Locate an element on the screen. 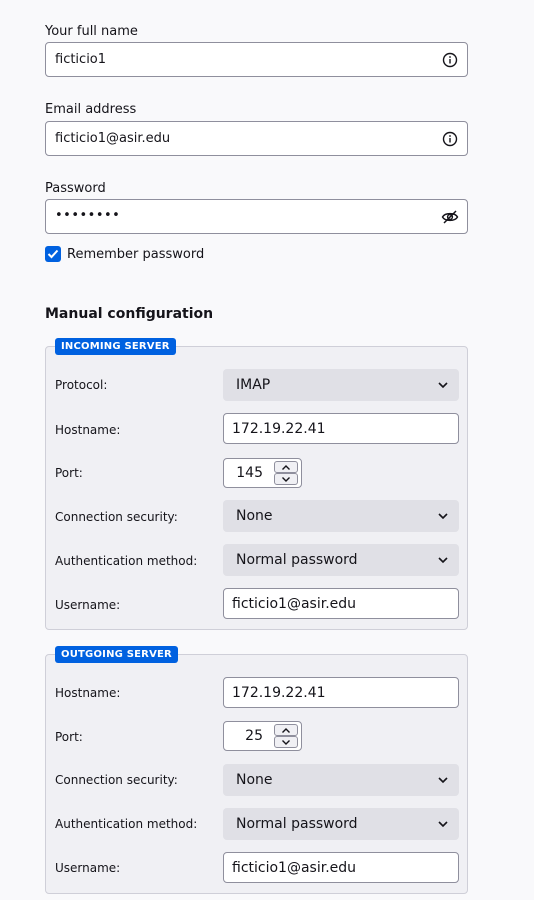  outgoing-port-value: 25 is located at coordinates (254, 736).